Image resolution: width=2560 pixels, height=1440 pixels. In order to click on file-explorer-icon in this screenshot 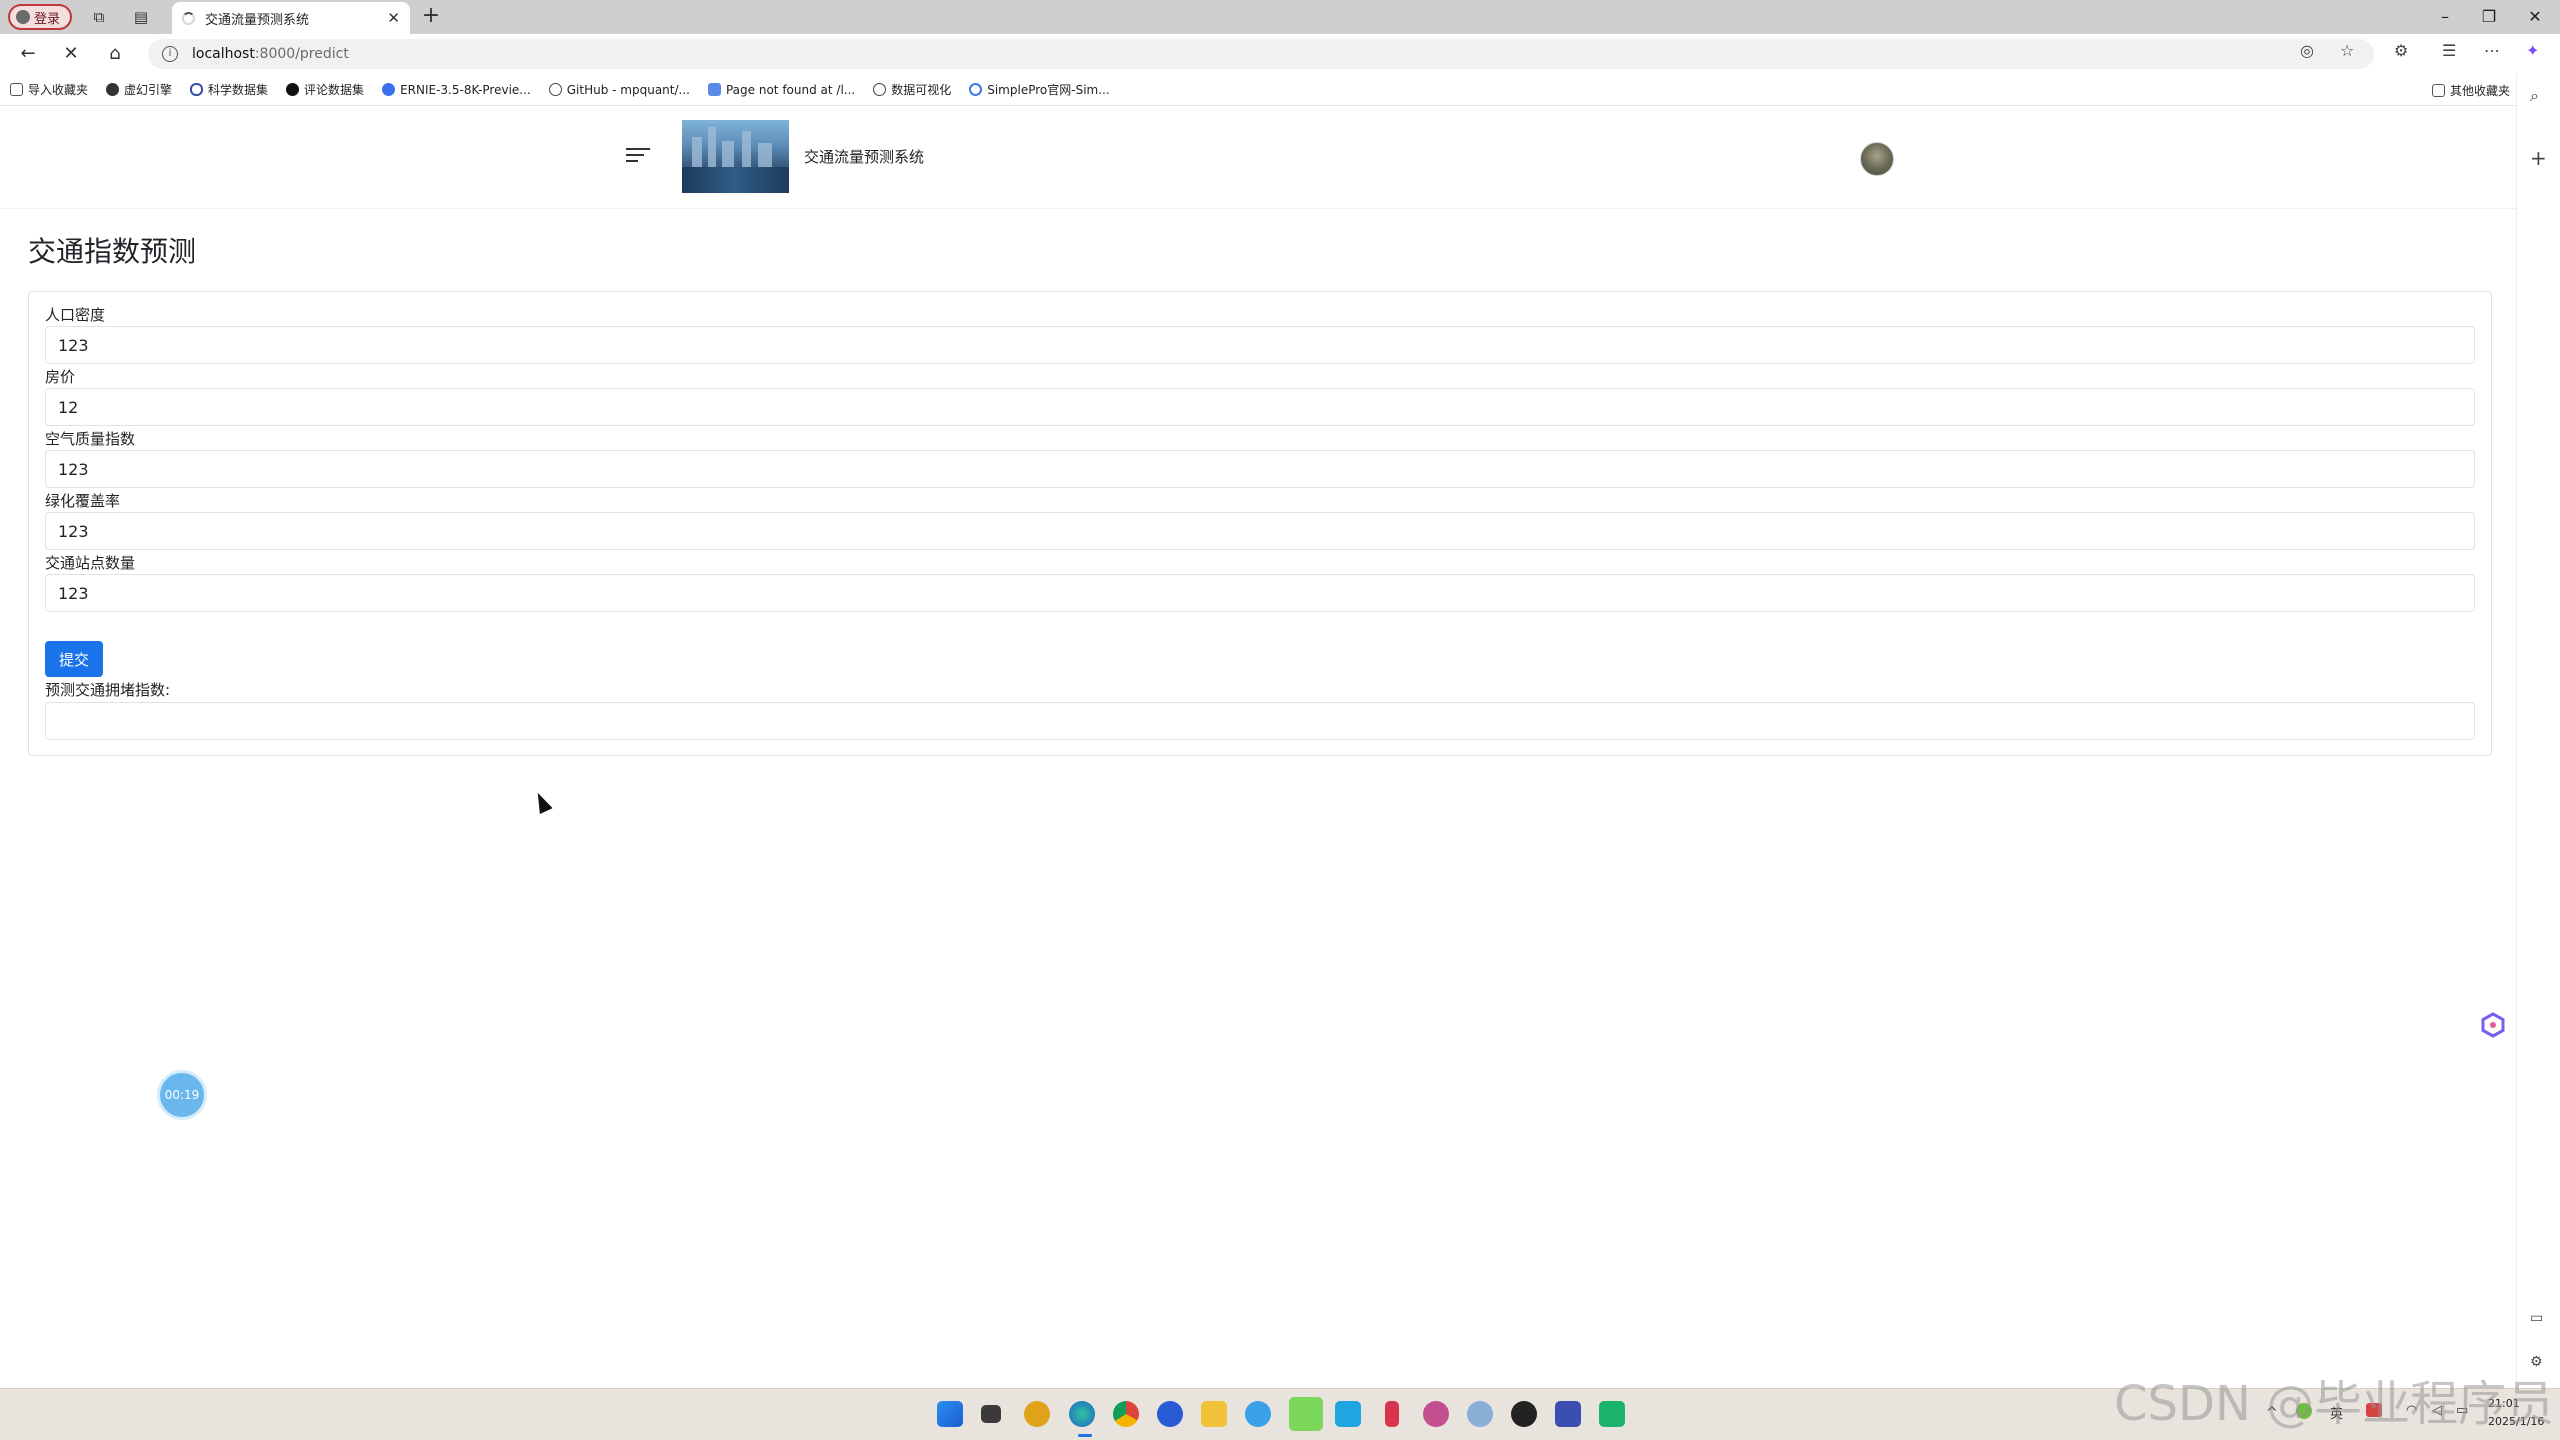, I will do `click(1214, 1414)`.